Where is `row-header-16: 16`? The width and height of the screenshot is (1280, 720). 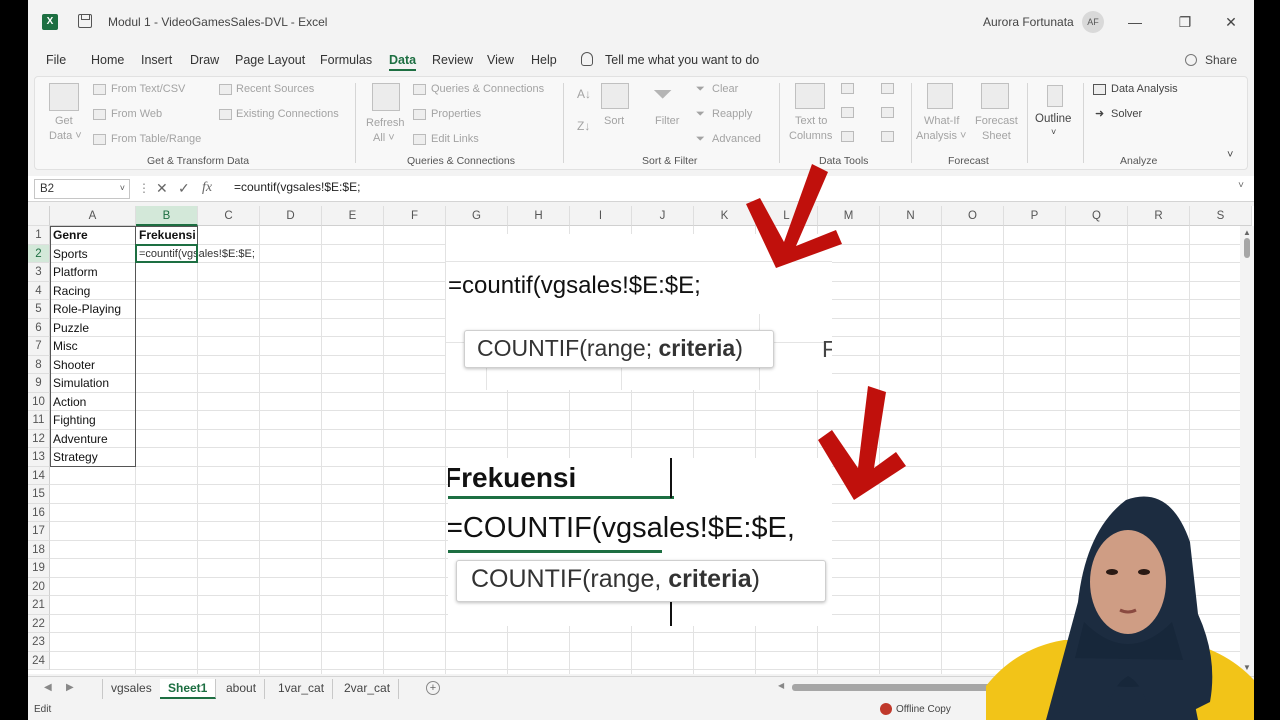 row-header-16: 16 is located at coordinates (39, 512).